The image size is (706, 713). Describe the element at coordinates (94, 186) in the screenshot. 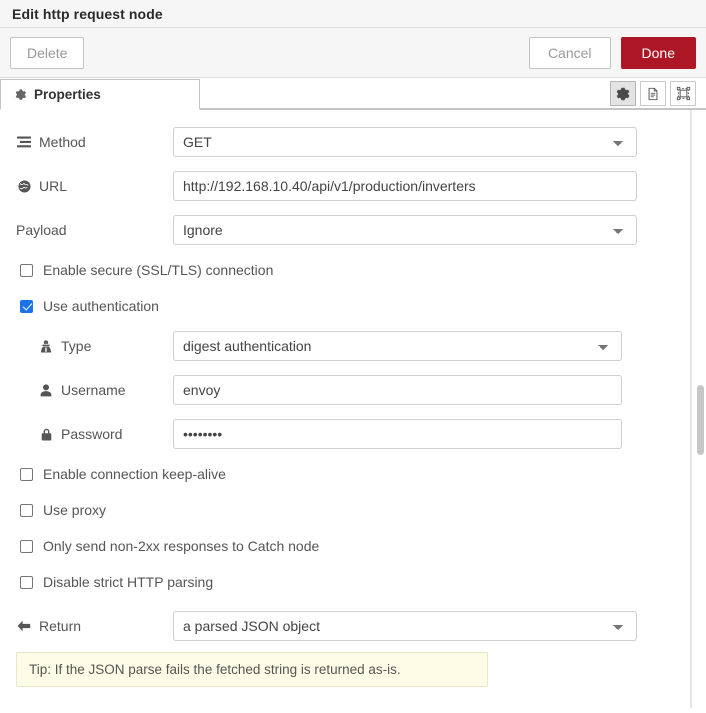

I see `url-label-group: URL` at that location.